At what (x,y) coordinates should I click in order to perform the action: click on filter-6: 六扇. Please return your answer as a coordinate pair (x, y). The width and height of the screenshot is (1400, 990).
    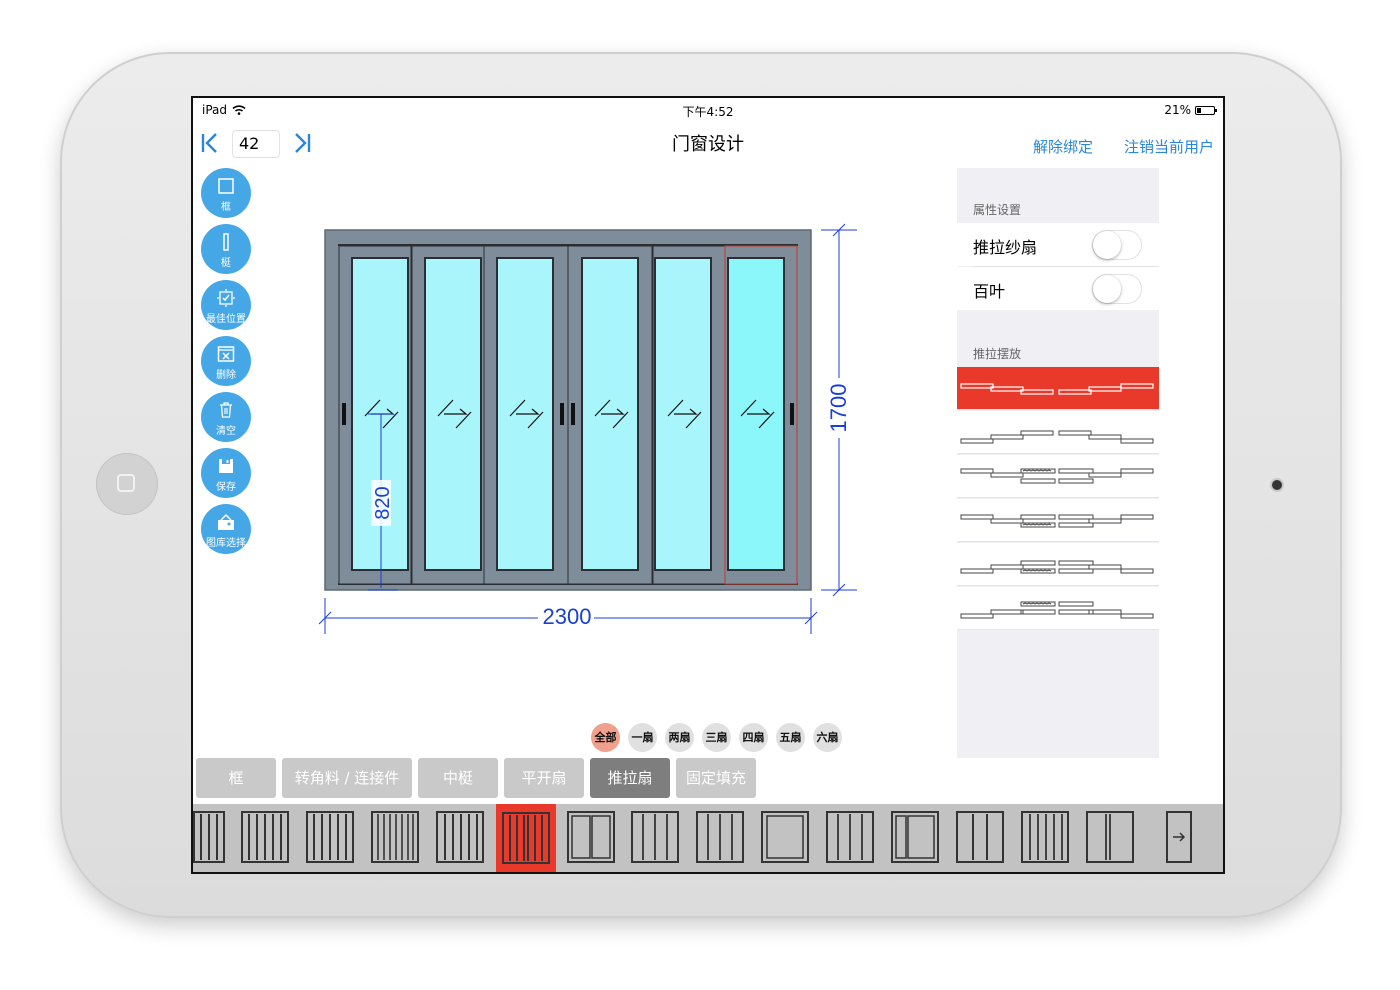
    Looking at the image, I should click on (827, 737).